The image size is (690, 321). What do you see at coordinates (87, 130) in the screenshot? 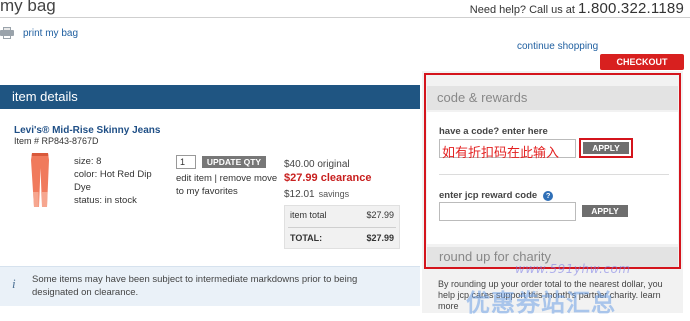
I see `product-name: Levi's® Mid-Rise Skinny Jeans` at bounding box center [87, 130].